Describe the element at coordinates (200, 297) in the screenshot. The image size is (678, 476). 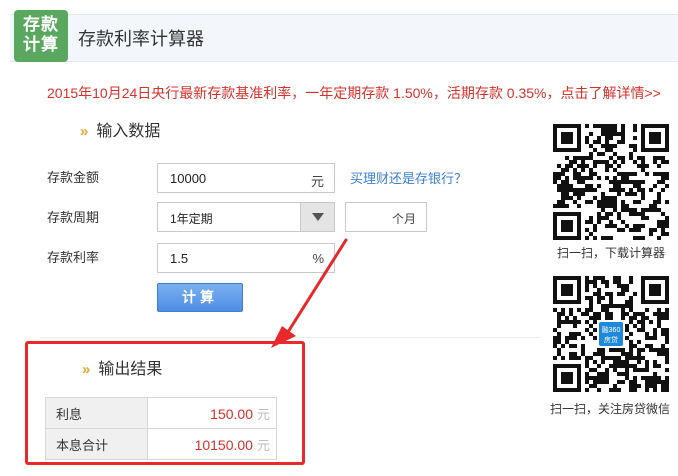
I see `calculate-button: 计算` at that location.